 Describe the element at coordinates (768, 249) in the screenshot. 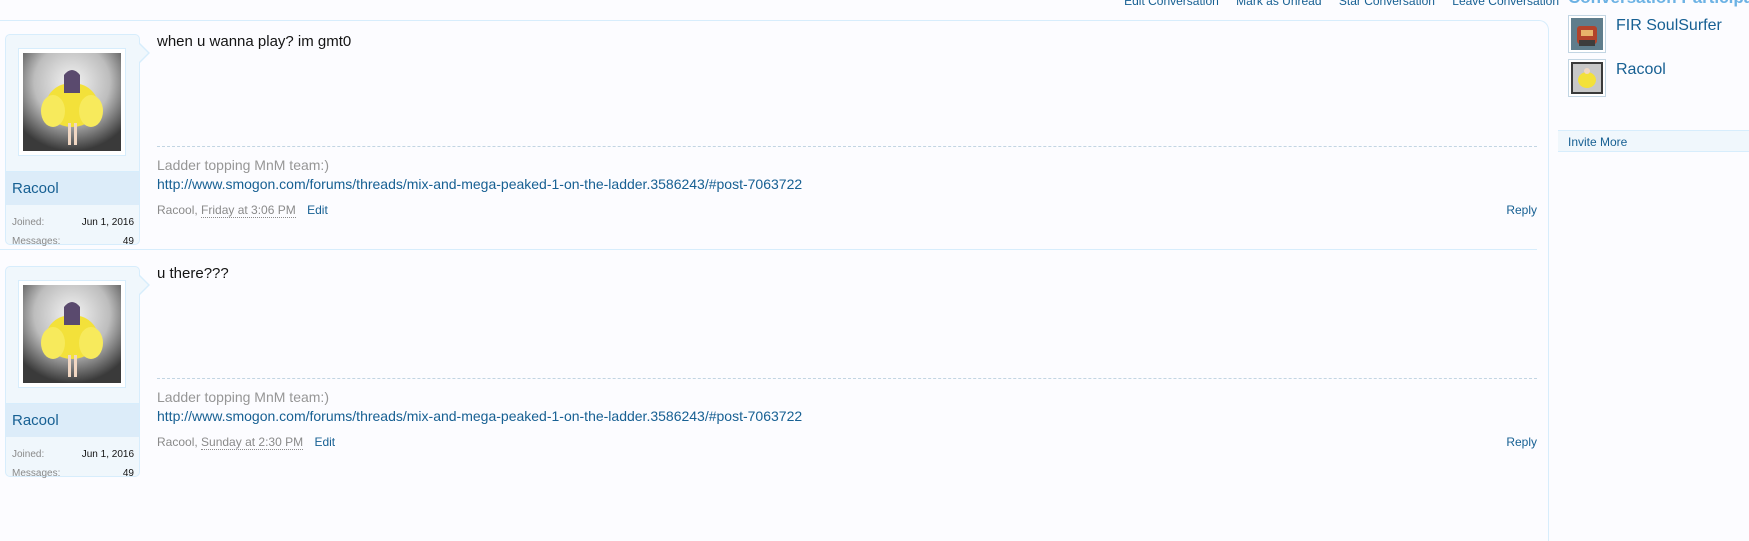

I see `message-divider` at that location.